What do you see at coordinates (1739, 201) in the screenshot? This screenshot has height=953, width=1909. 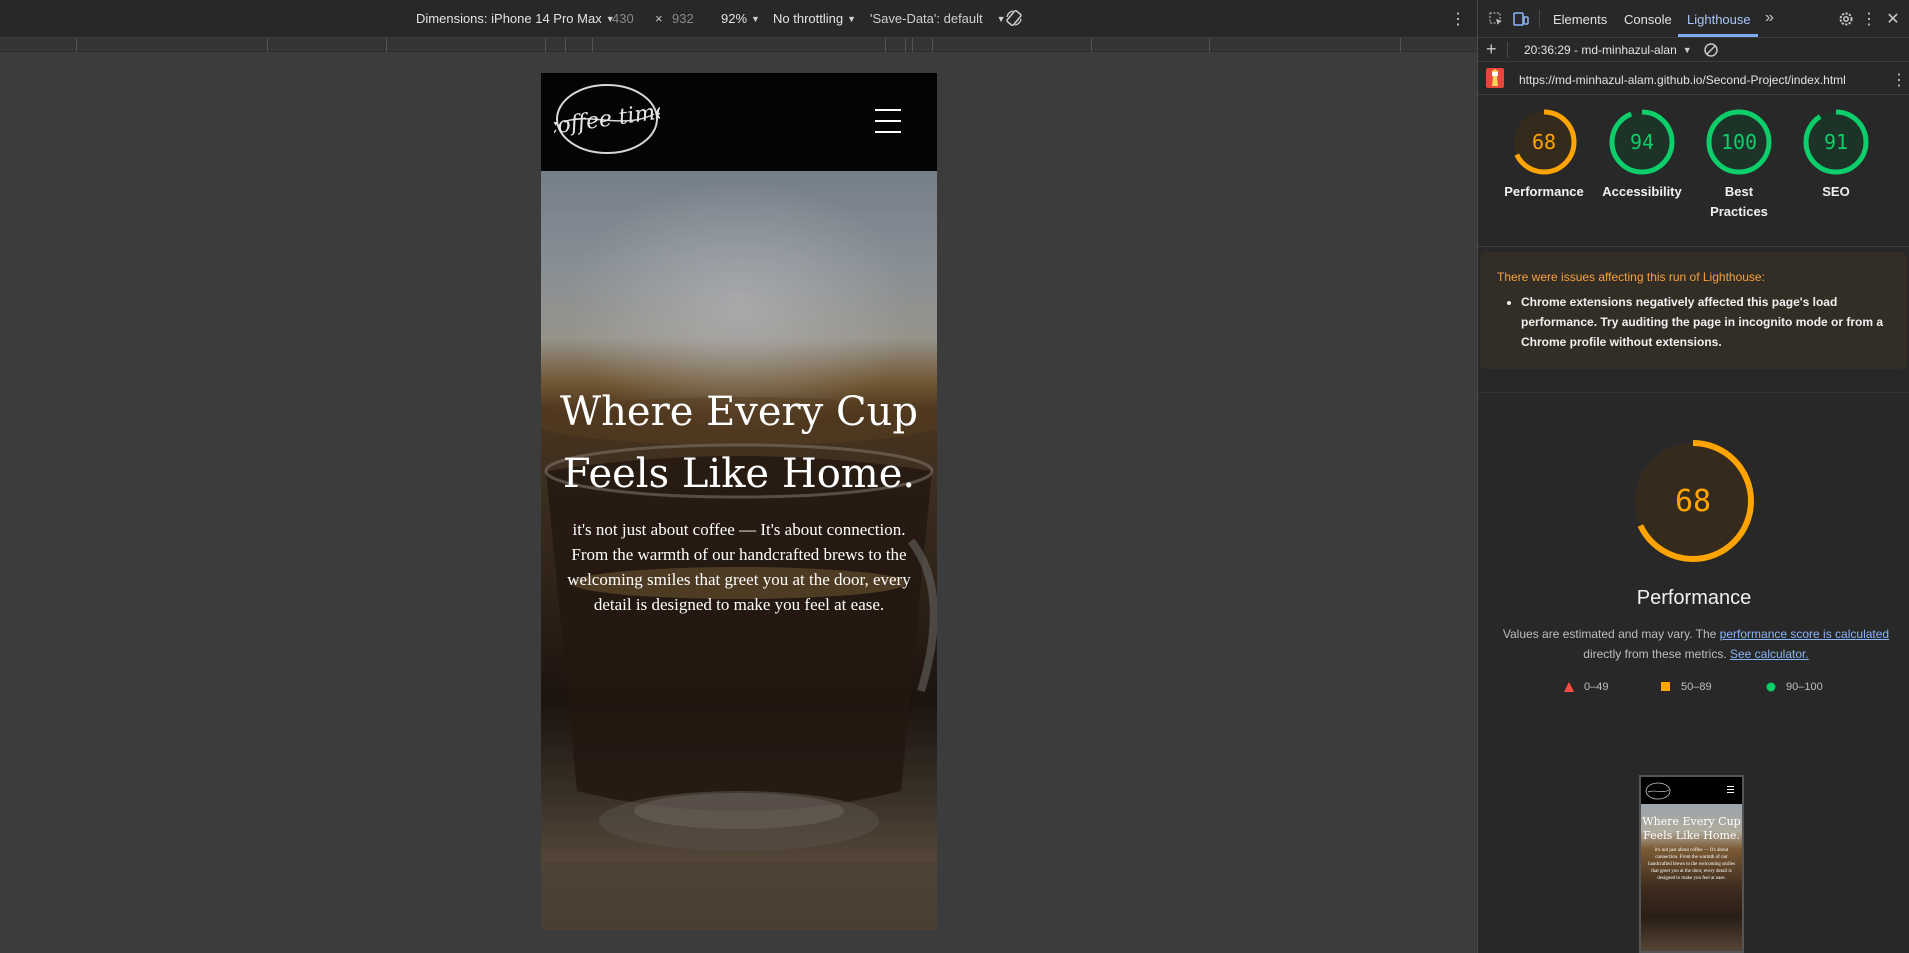 I see `gauge-label: Best Practices` at bounding box center [1739, 201].